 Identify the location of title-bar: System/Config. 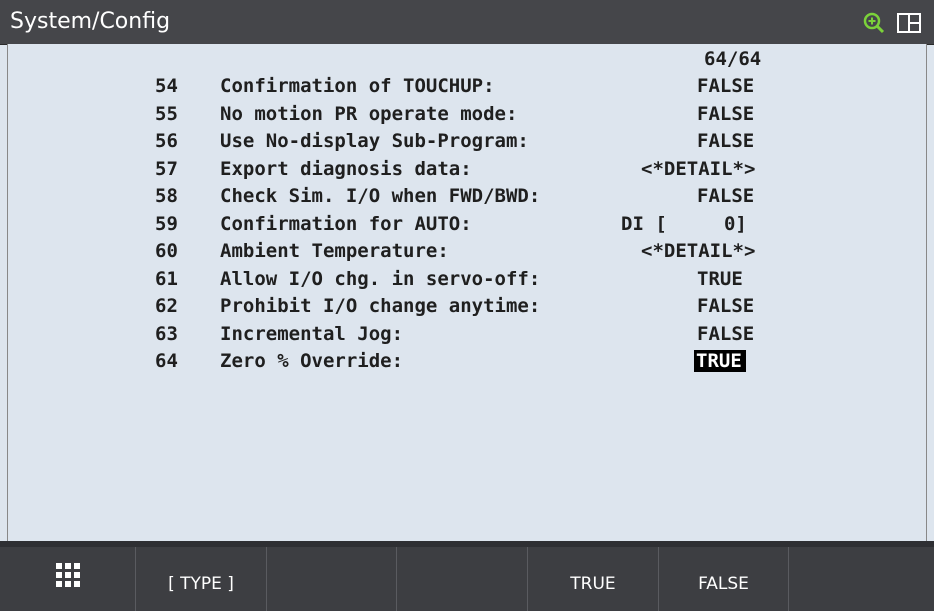
(467, 22).